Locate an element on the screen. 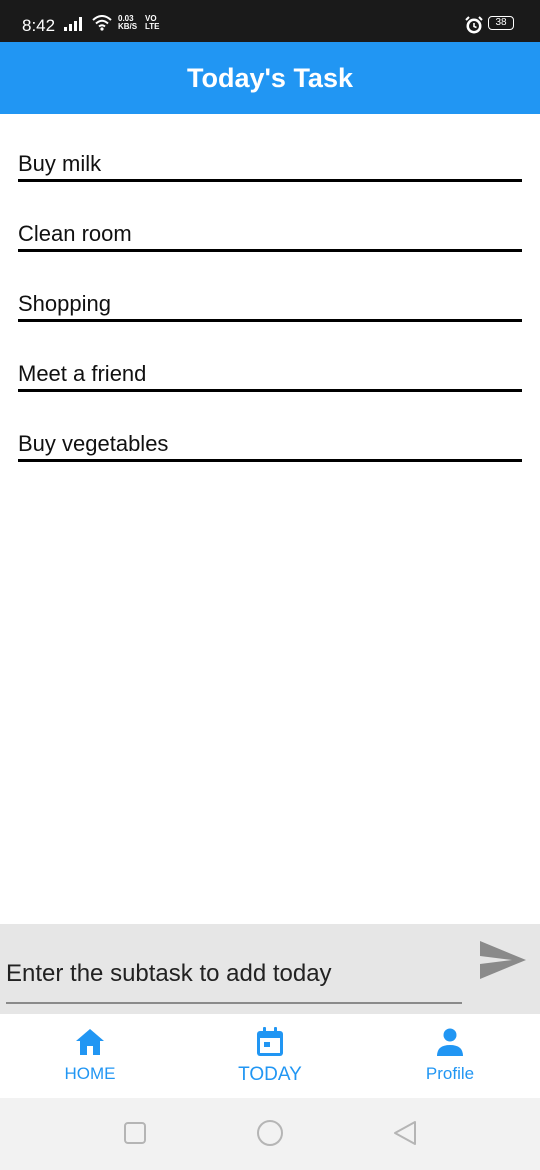 The width and height of the screenshot is (540, 1170). system-nav-bar is located at coordinates (270, 1134).